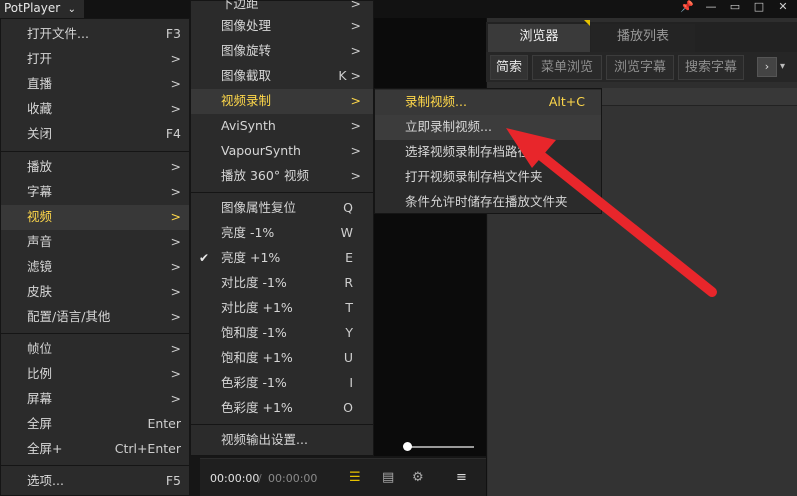  I want to click on menu-item-skins: 皮肤 >, so click(95, 292).